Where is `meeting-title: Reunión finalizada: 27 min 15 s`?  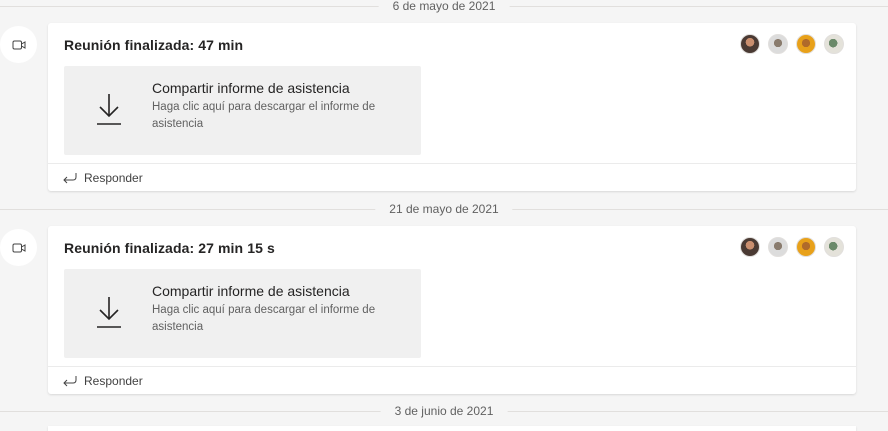 meeting-title: Reunión finalizada: 27 min 15 s is located at coordinates (169, 248).